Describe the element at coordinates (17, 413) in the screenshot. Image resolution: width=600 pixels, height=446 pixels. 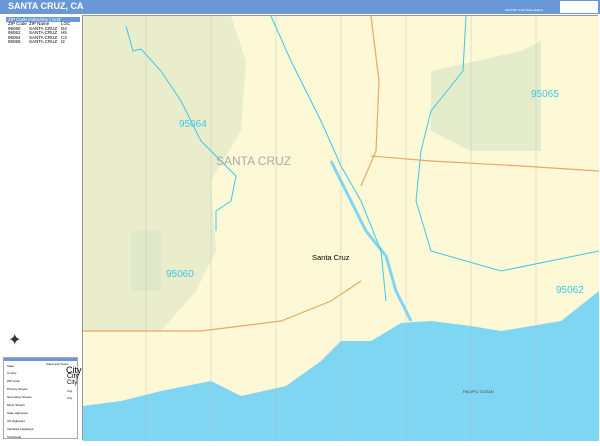
I see `legend-state-hwy: State Highways` at that location.